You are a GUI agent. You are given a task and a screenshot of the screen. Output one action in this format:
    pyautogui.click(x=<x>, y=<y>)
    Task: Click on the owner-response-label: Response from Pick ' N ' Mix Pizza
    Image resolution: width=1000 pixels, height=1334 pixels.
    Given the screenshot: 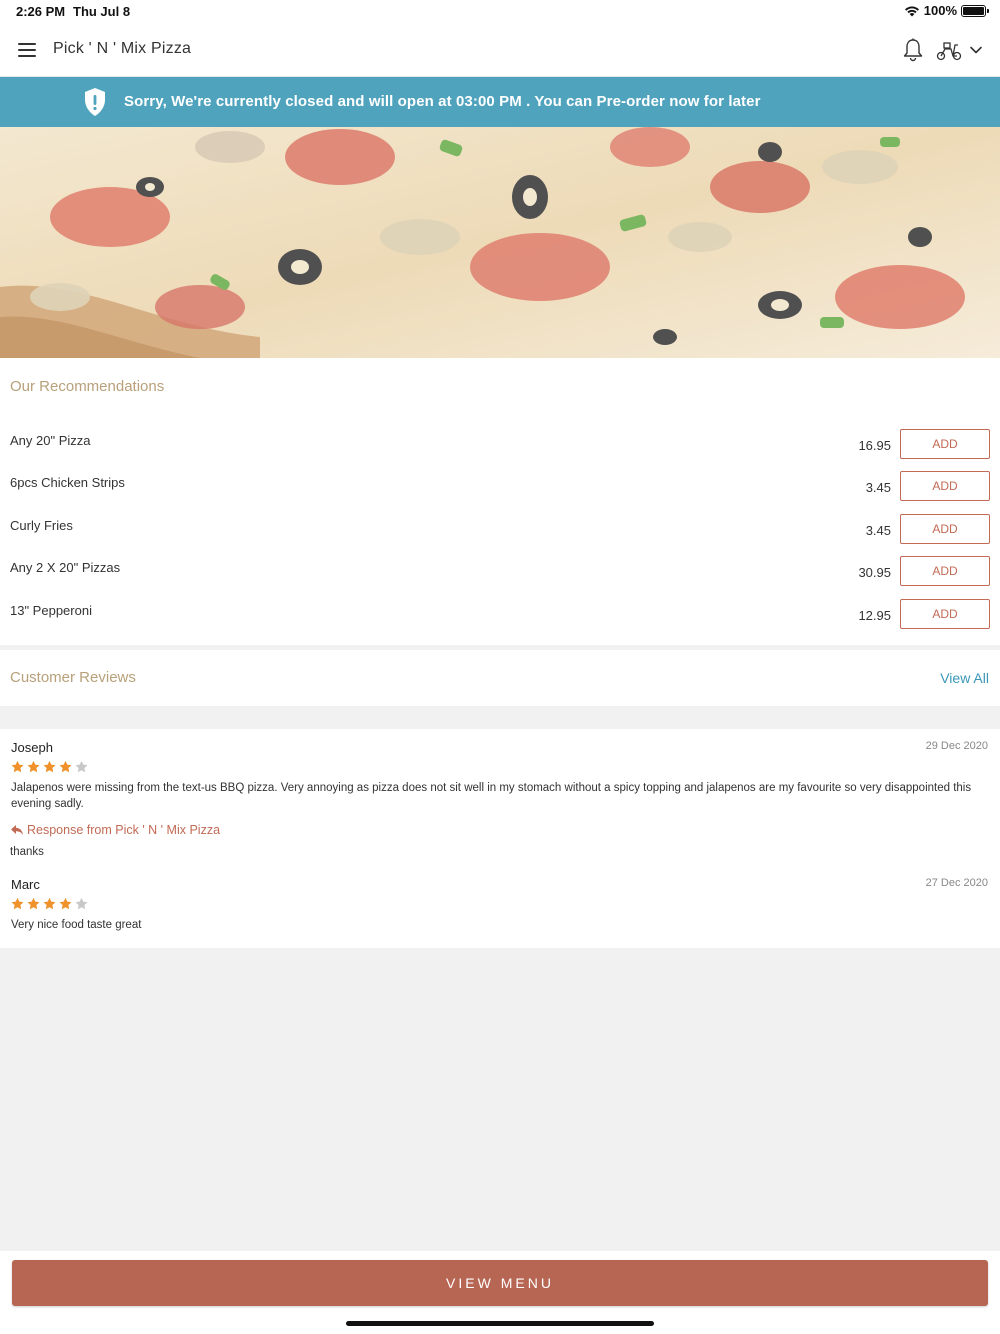 What is the action you would take?
    pyautogui.click(x=115, y=830)
    